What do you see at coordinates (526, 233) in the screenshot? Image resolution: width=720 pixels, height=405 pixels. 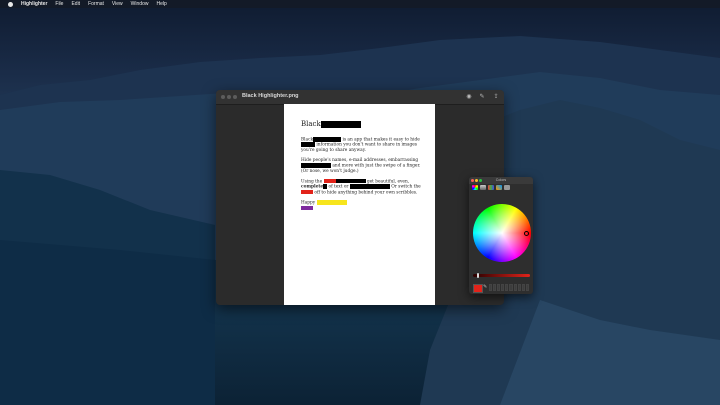 I see `color-wheel-handle` at bounding box center [526, 233].